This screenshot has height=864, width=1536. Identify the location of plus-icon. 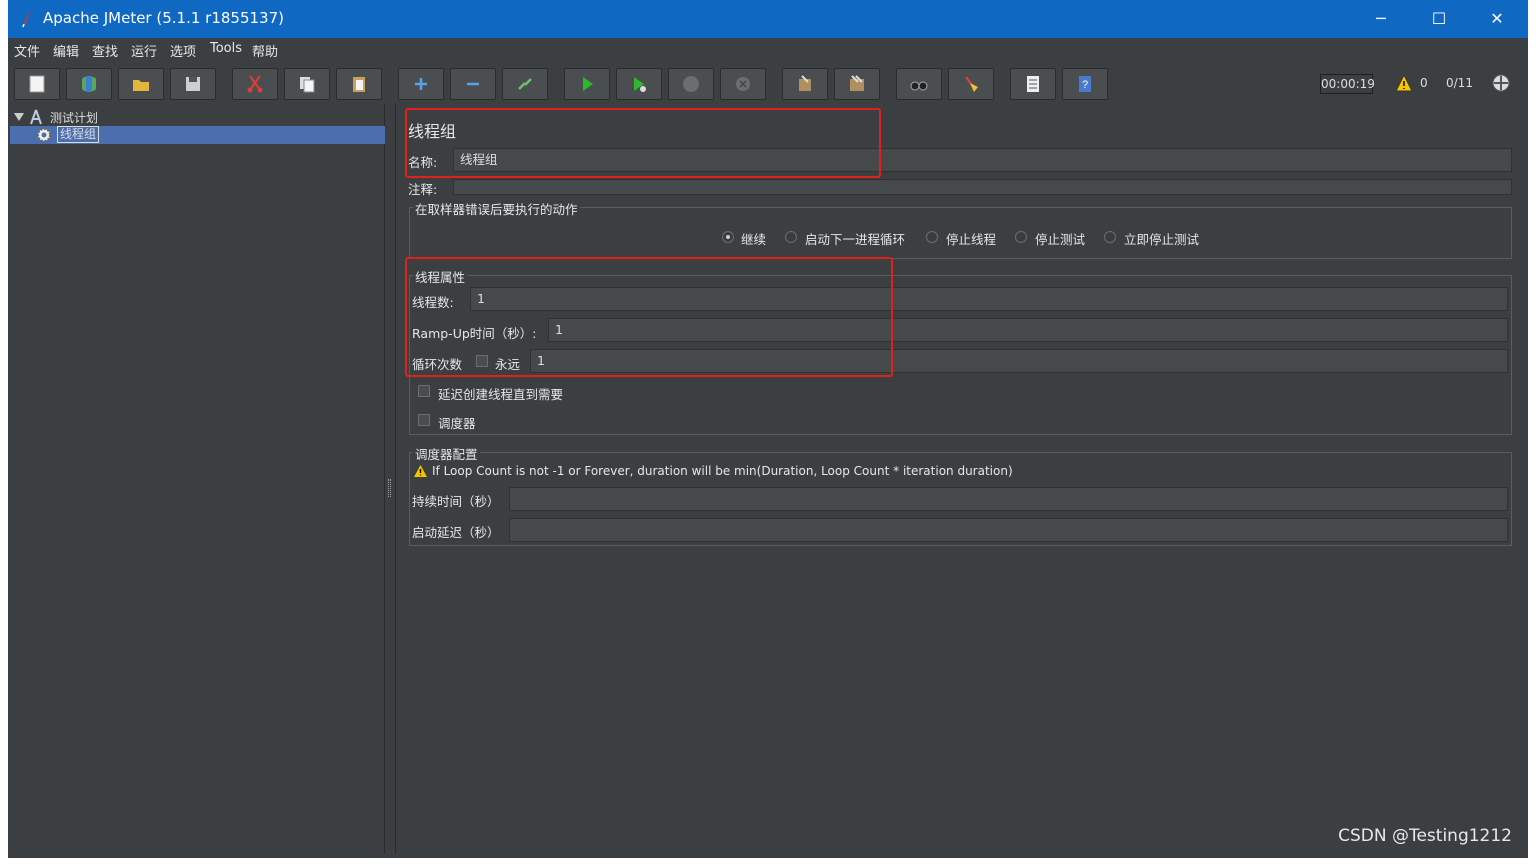
(421, 84).